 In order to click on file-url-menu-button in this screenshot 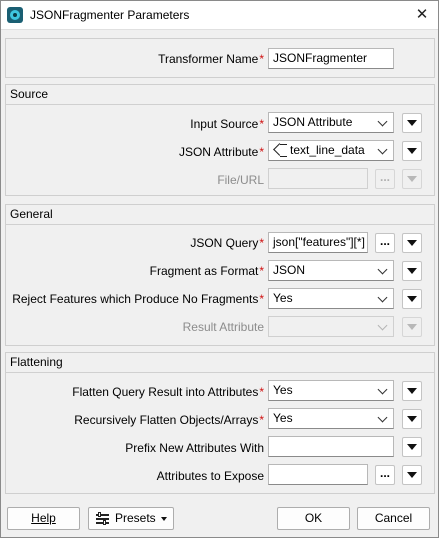, I will do `click(412, 179)`.